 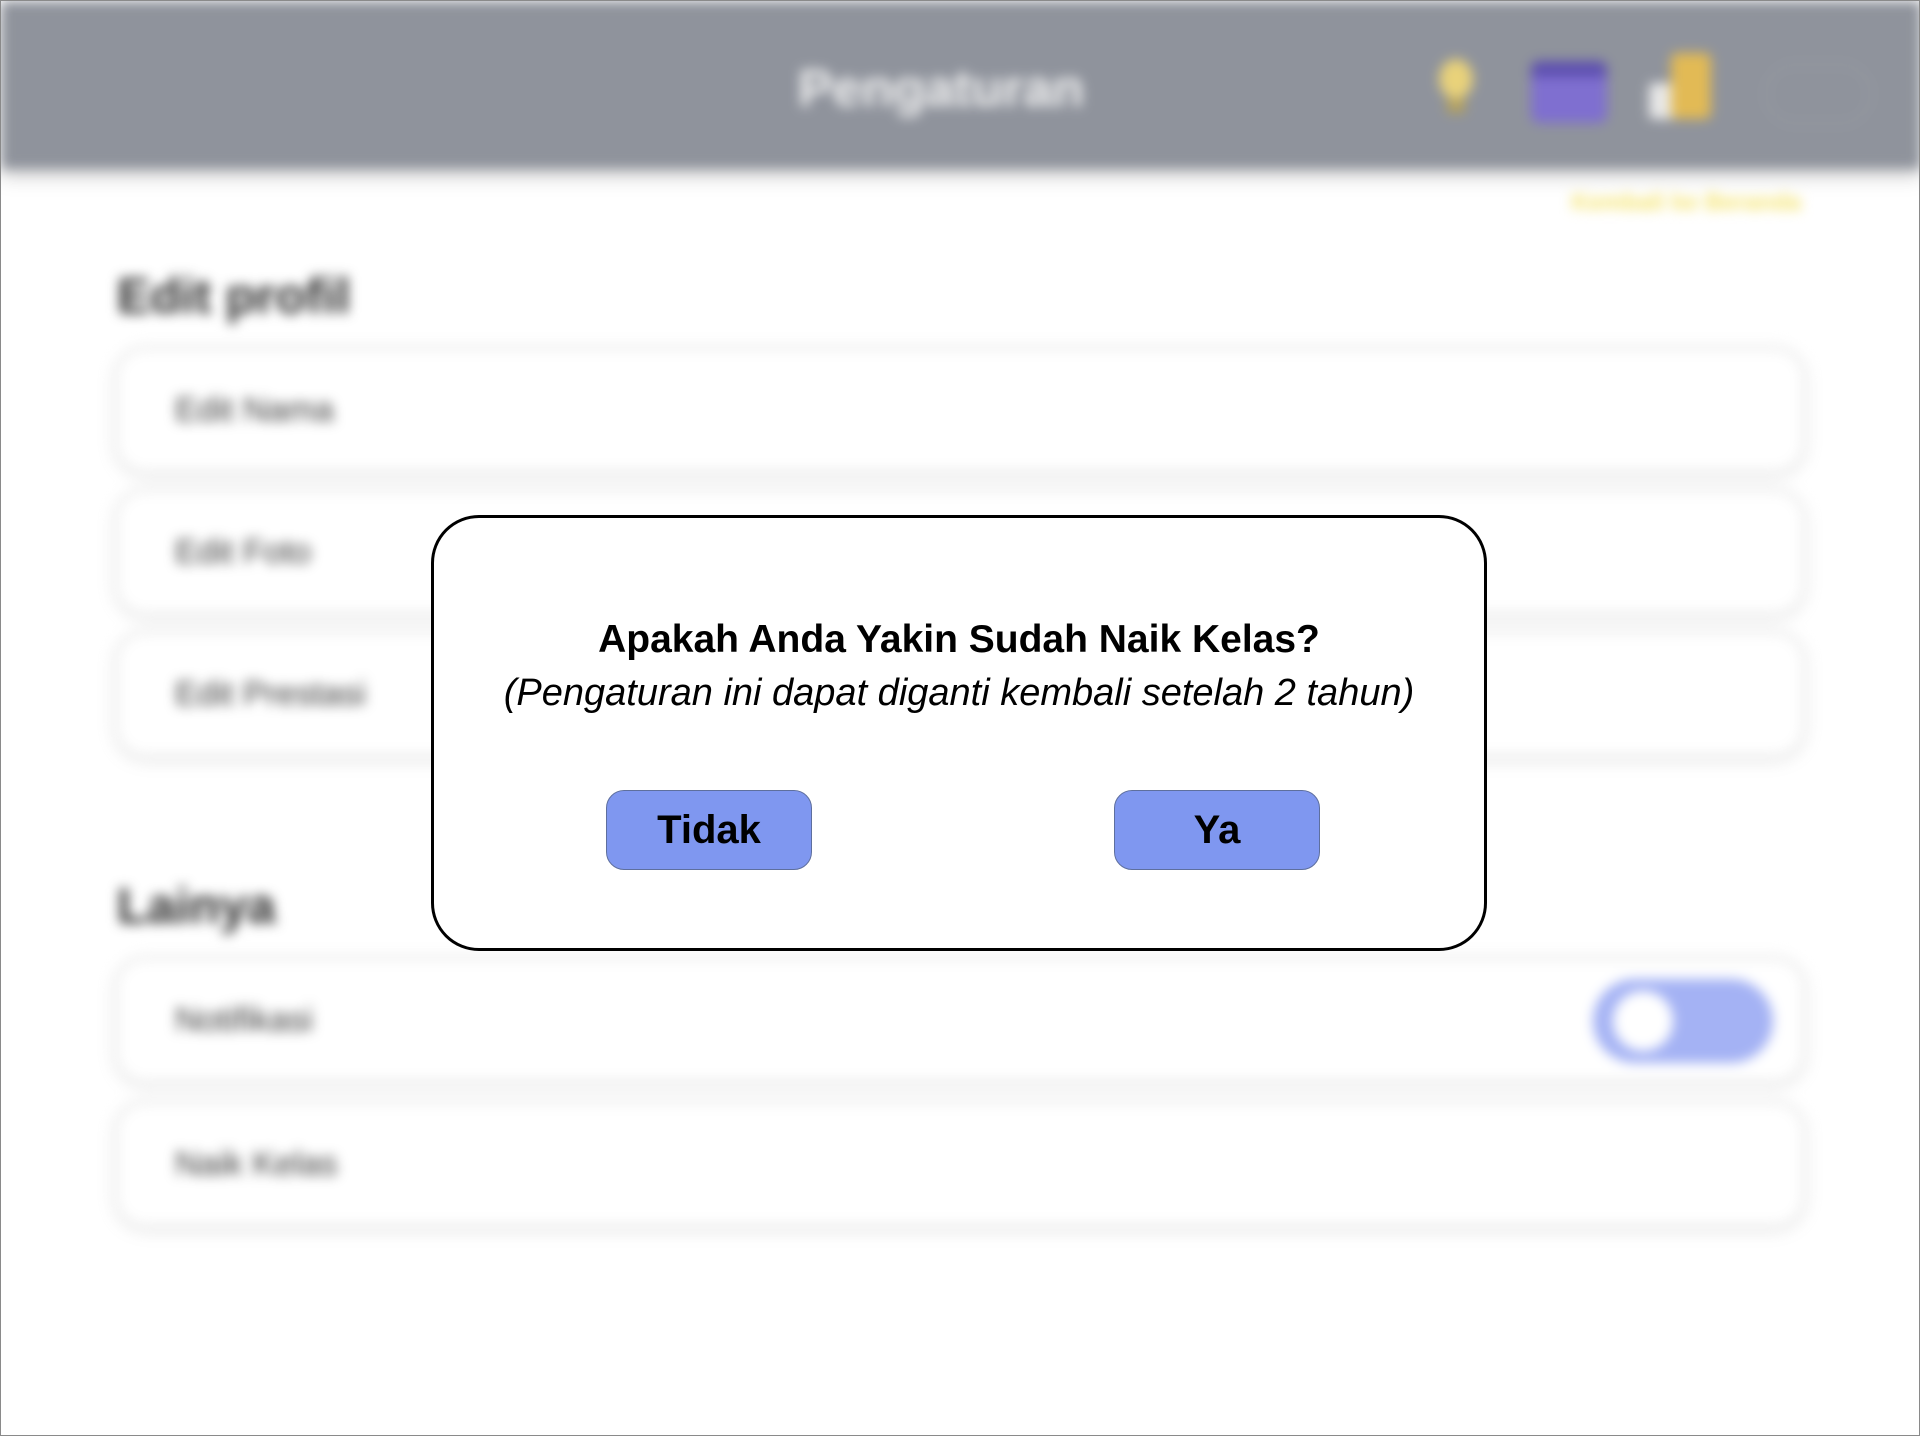 What do you see at coordinates (960, 1020) in the screenshot?
I see `notification-row: Notifikasi` at bounding box center [960, 1020].